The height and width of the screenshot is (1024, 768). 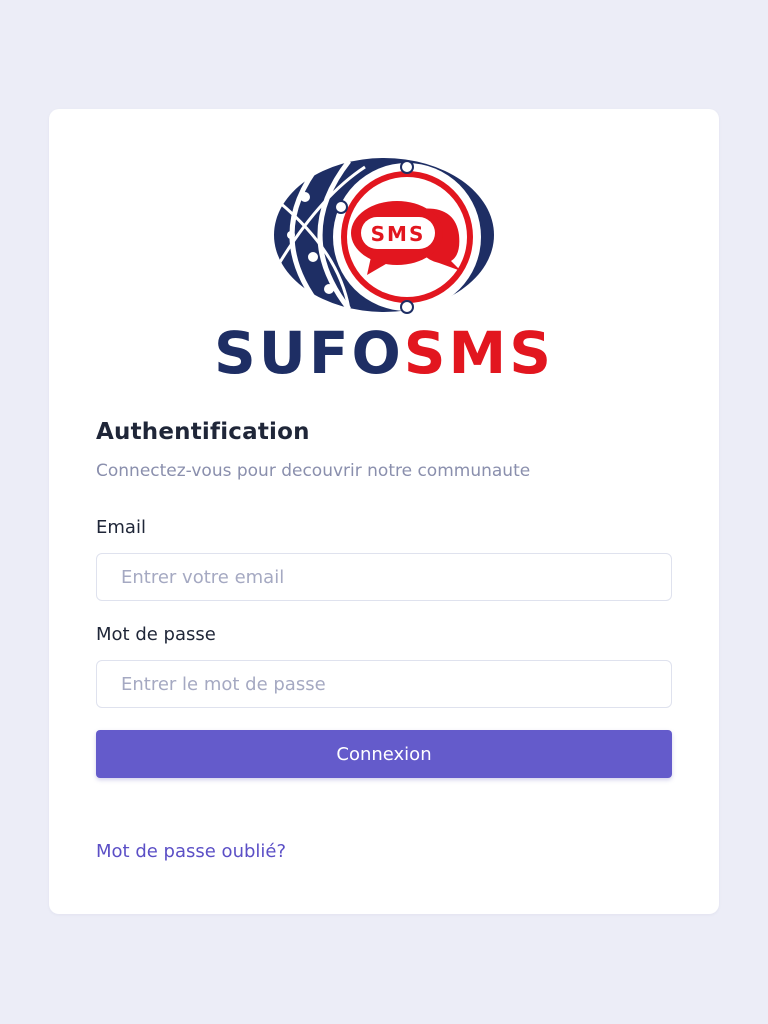 I want to click on brand-wordmark: SUFOSMS, so click(x=384, y=353).